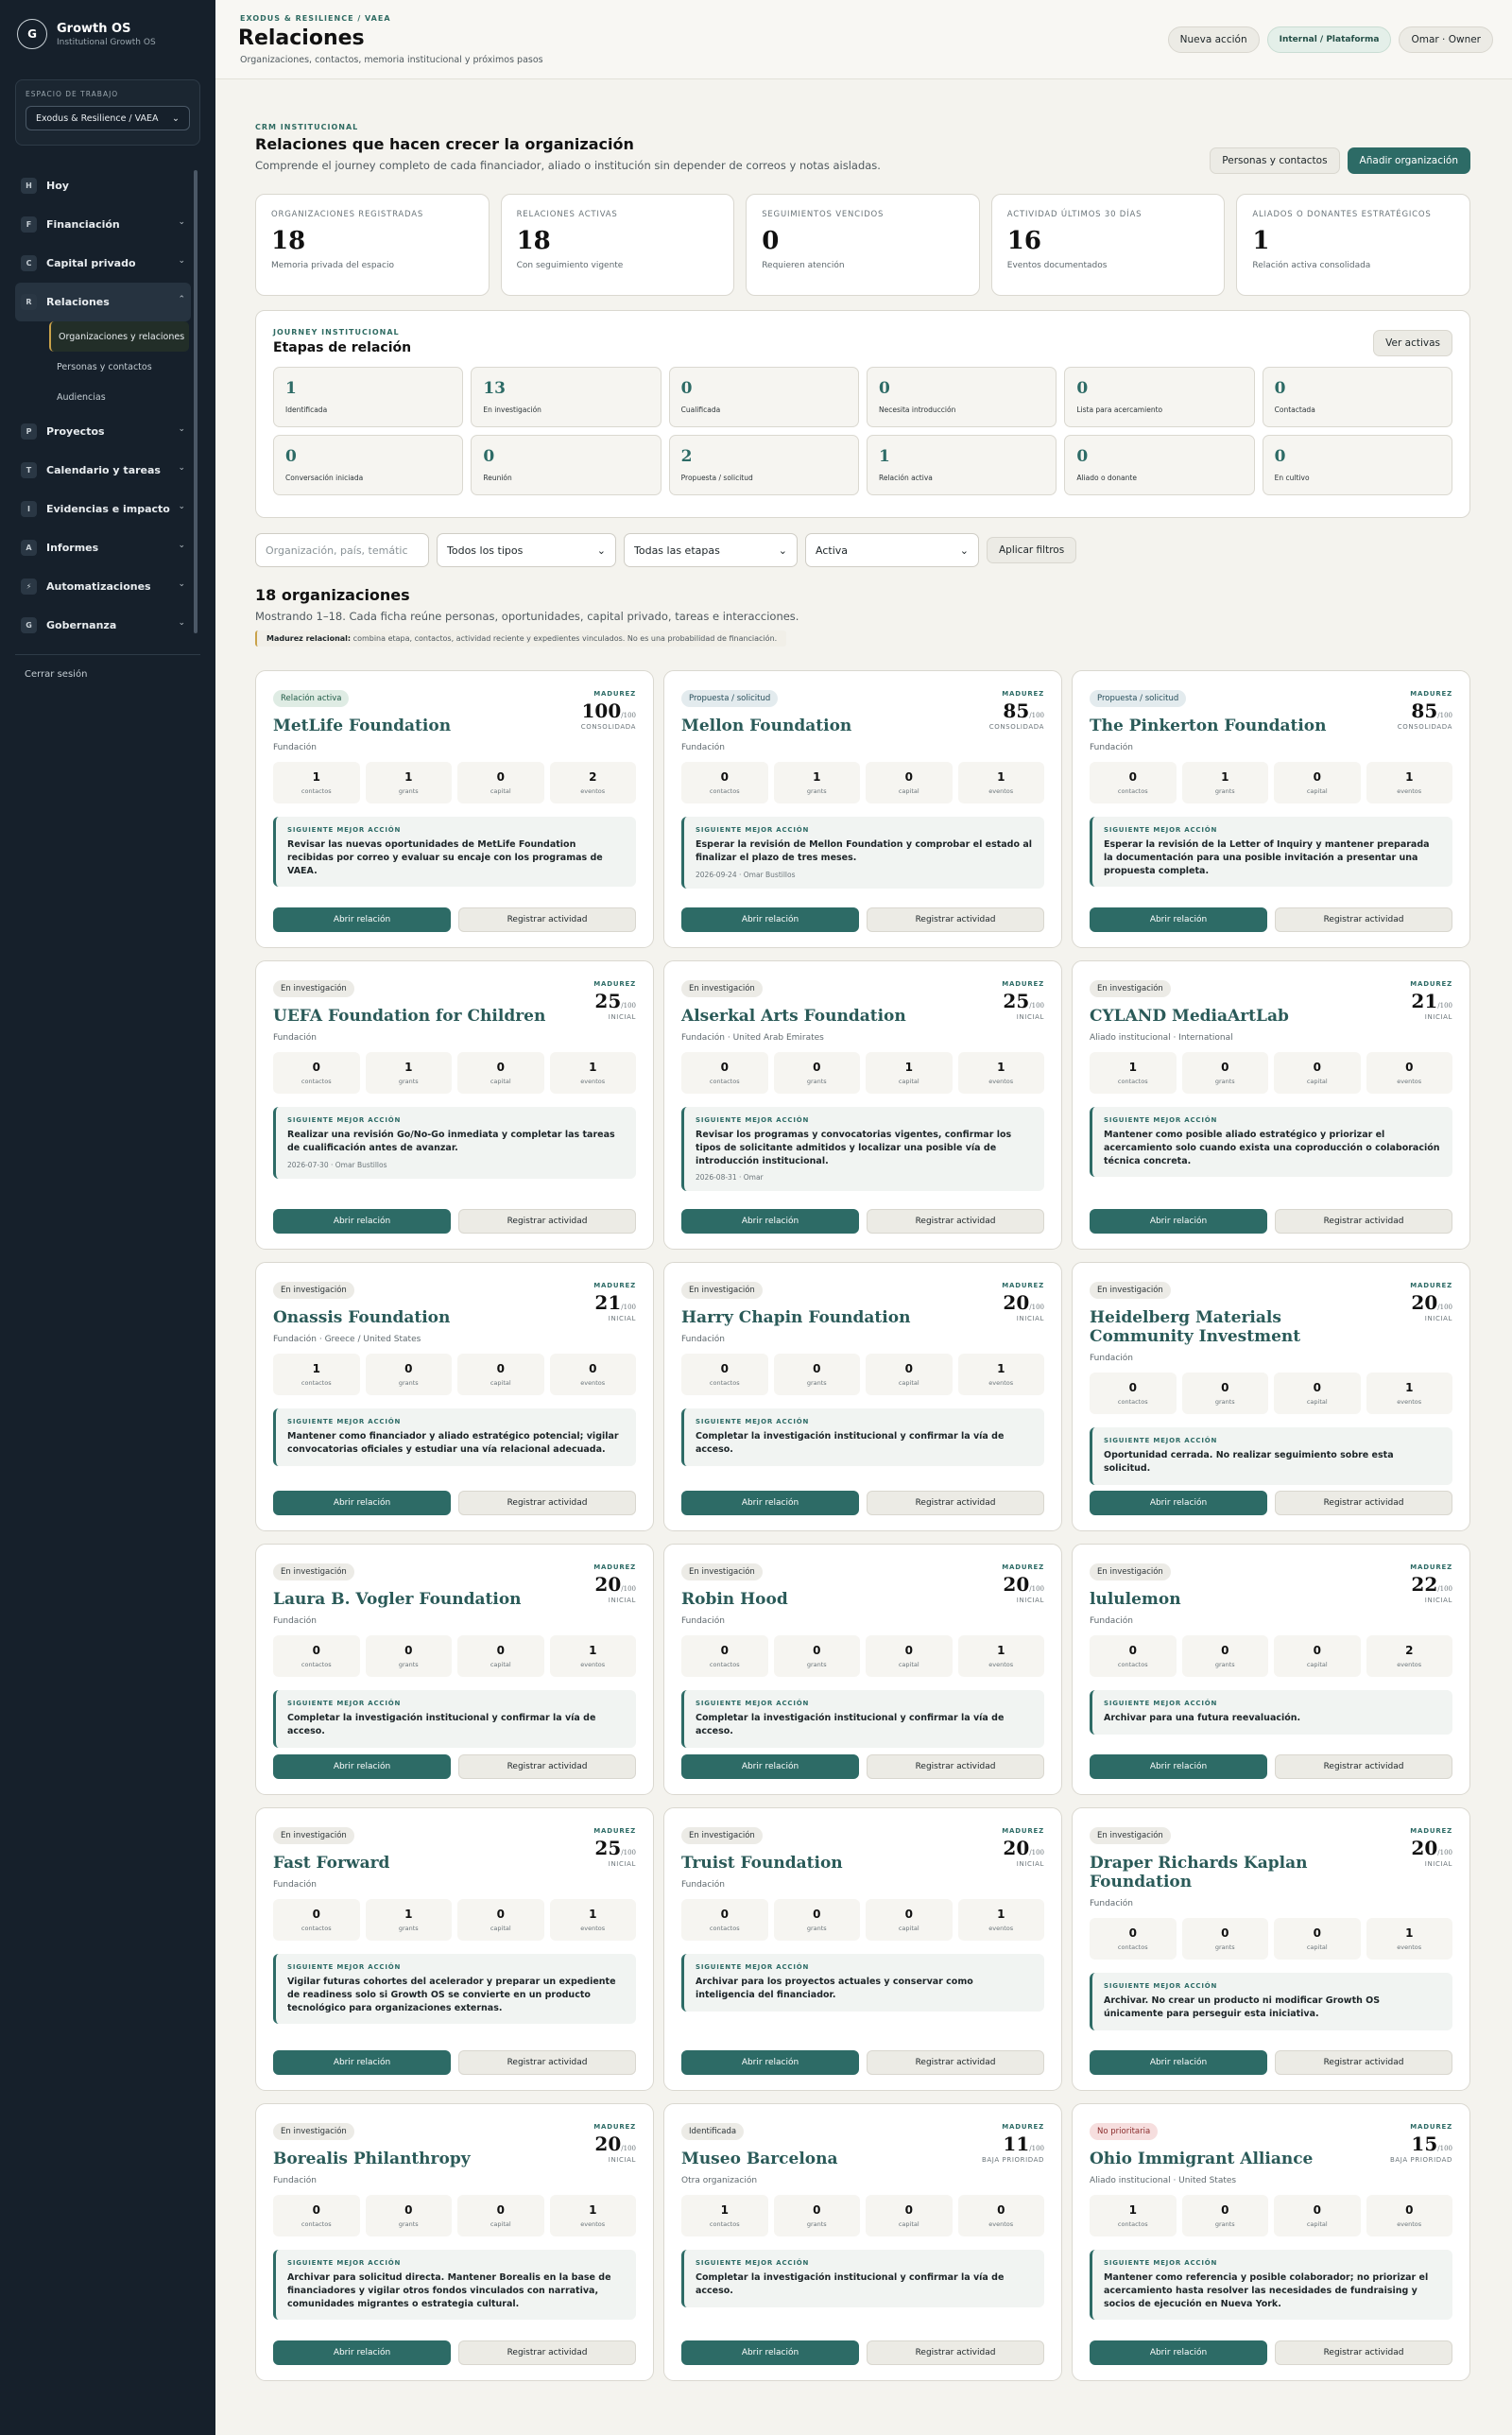 Image resolution: width=1512 pixels, height=2435 pixels. What do you see at coordinates (103, 185) in the screenshot?
I see `sidebar-item-hoy: H Hoy` at bounding box center [103, 185].